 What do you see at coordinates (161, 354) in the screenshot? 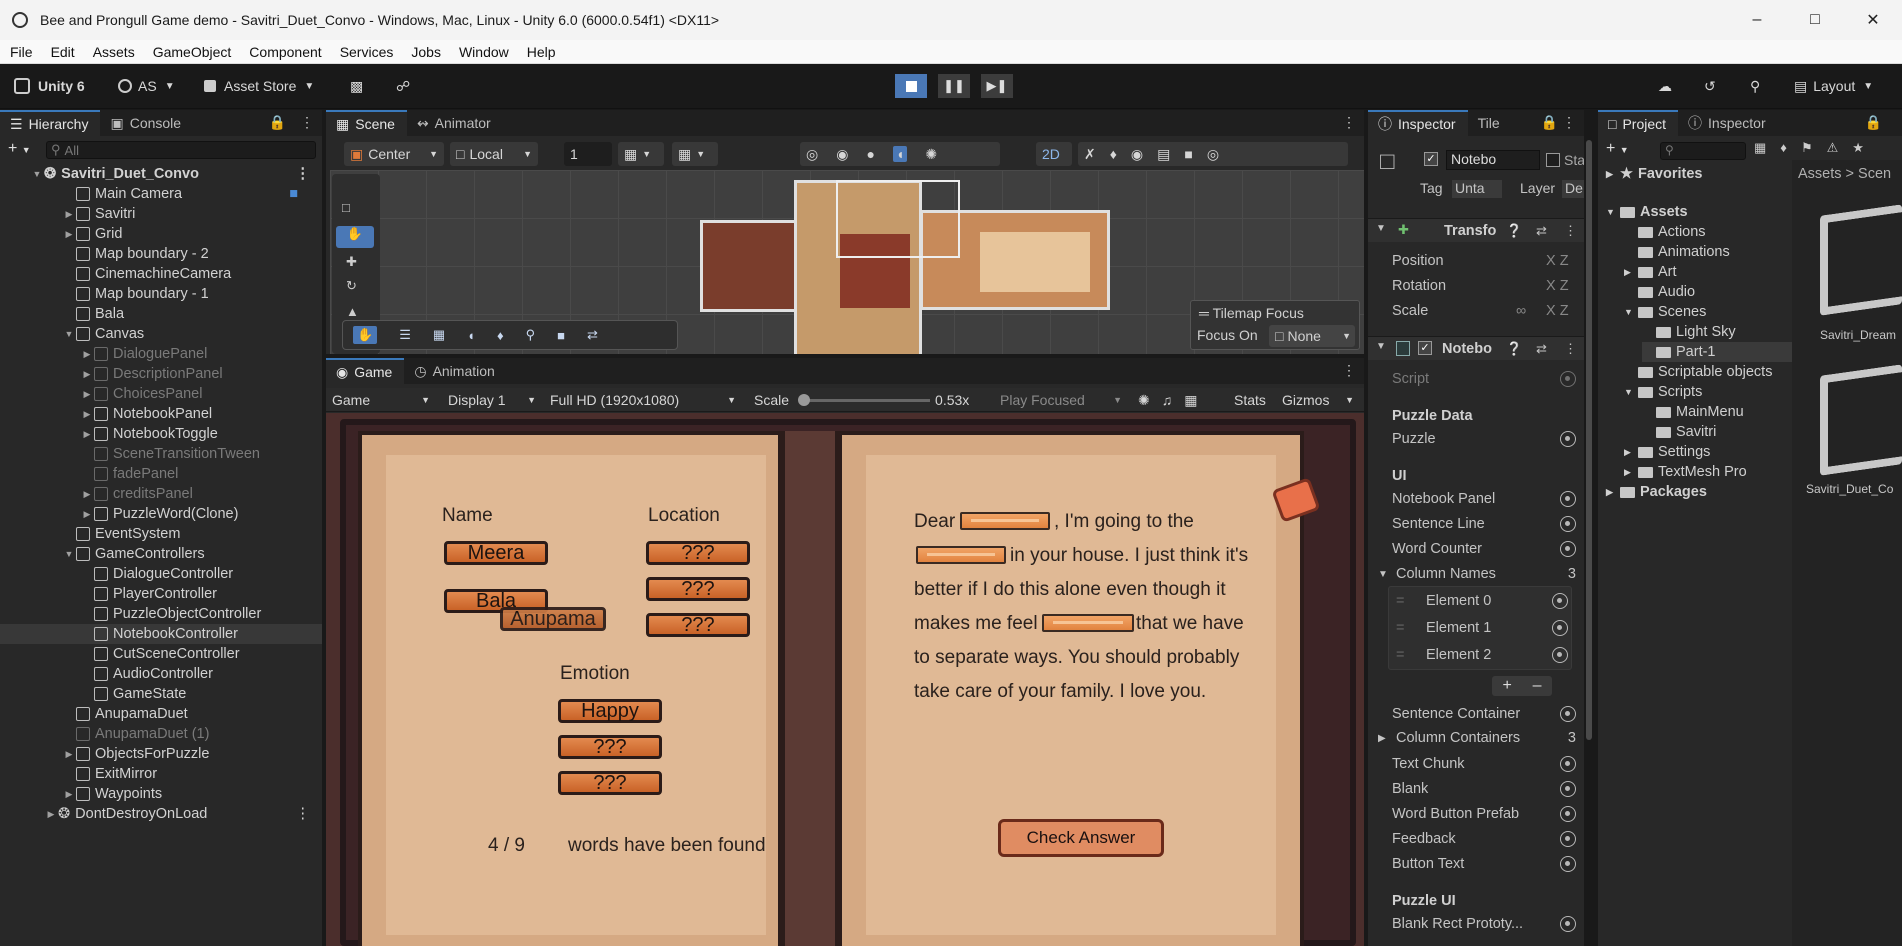
I see `hierarchy-item: ▶ DialoguePanel` at bounding box center [161, 354].